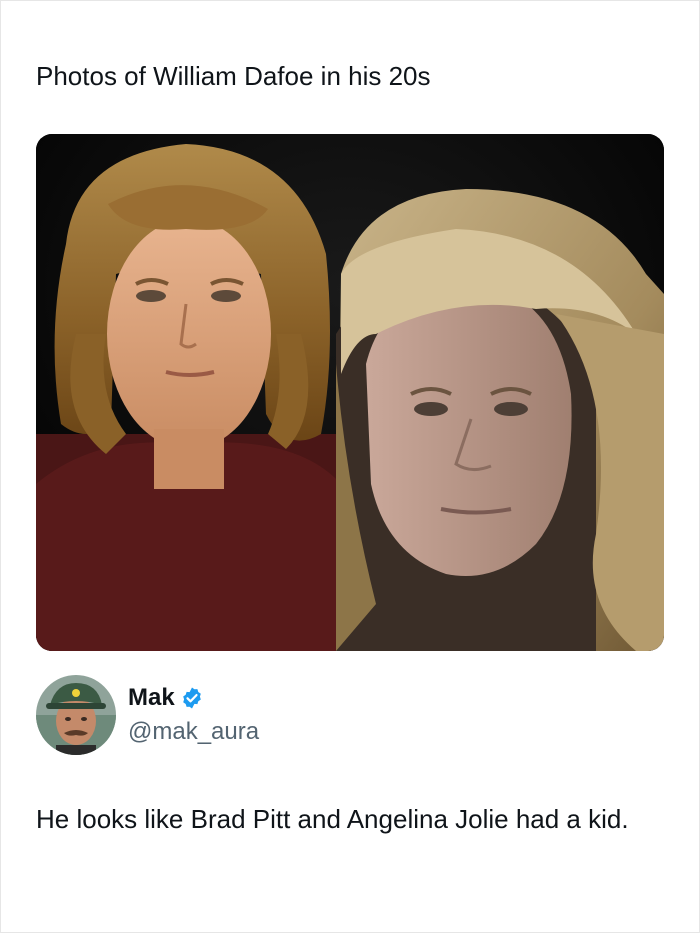 Image resolution: width=700 pixels, height=933 pixels. Describe the element at coordinates (193, 732) in the screenshot. I see `user-handle: @mak_aura` at that location.